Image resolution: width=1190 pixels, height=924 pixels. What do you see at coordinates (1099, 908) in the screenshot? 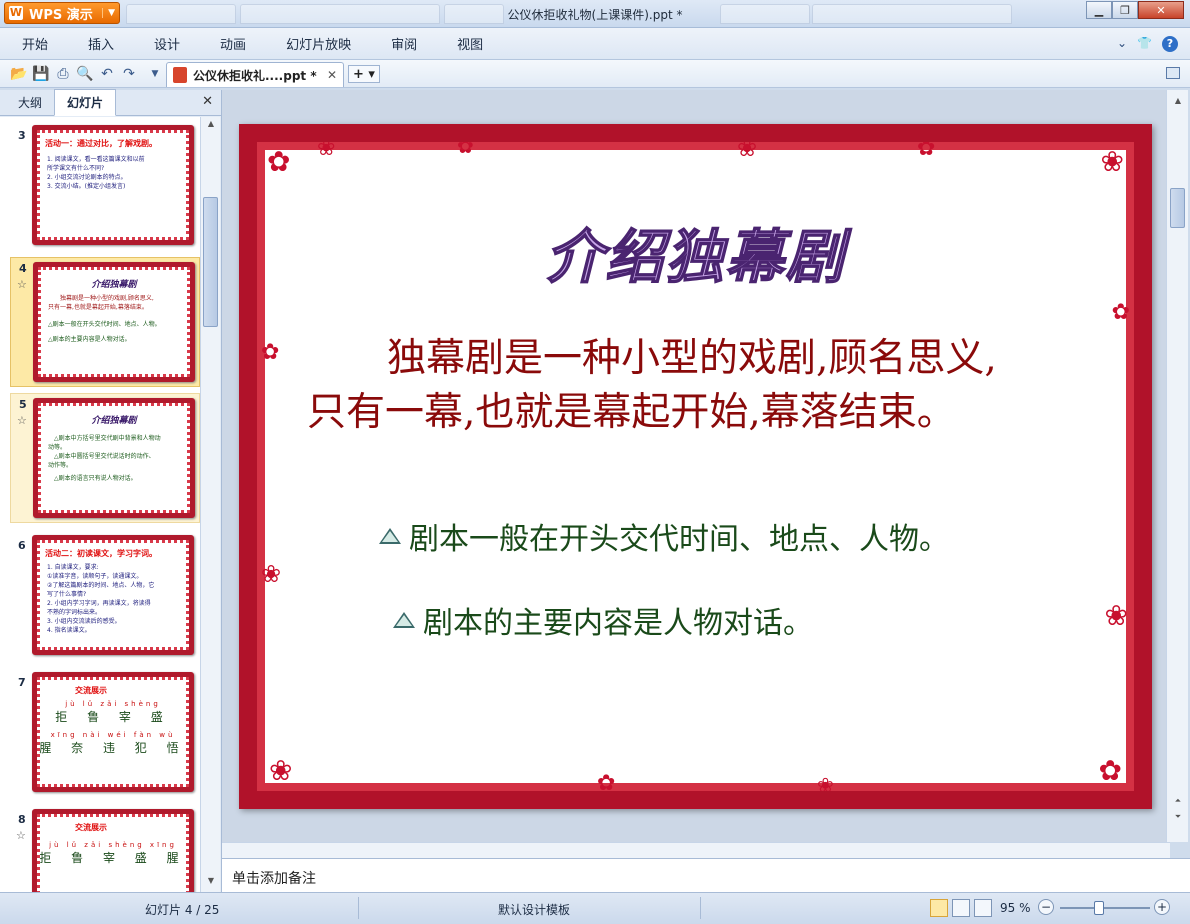
I see `zoom-slider-knob` at bounding box center [1099, 908].